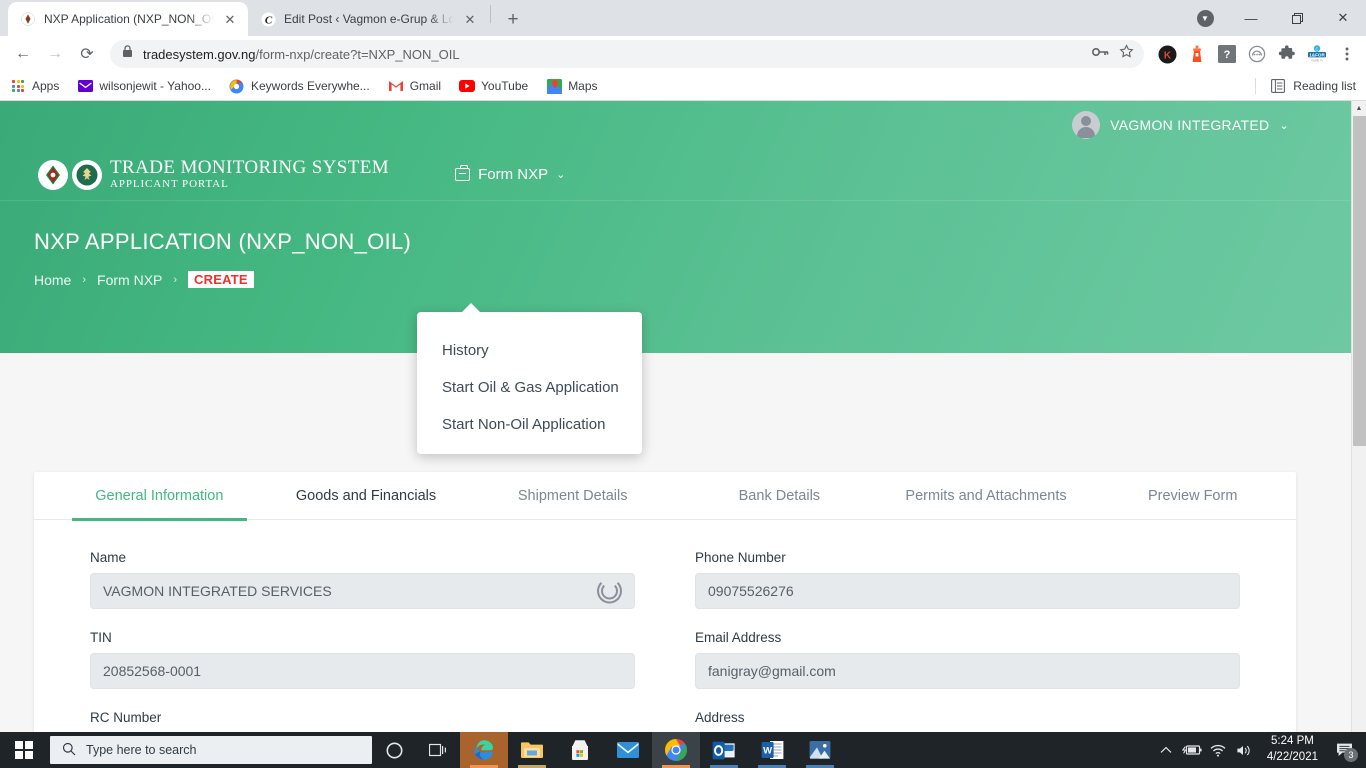  What do you see at coordinates (128, 19) in the screenshot?
I see `browser-tab-active: NXP Application (NXP_NON_OIL) ✕` at bounding box center [128, 19].